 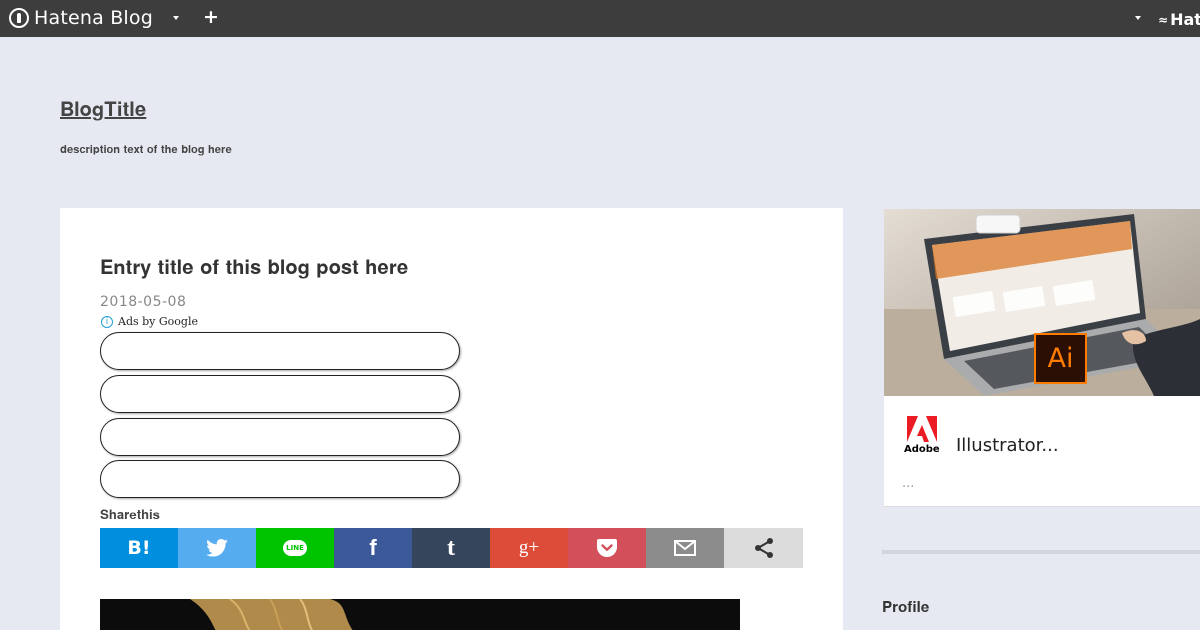 What do you see at coordinates (1041, 552) in the screenshot?
I see `sidebar-divider` at bounding box center [1041, 552].